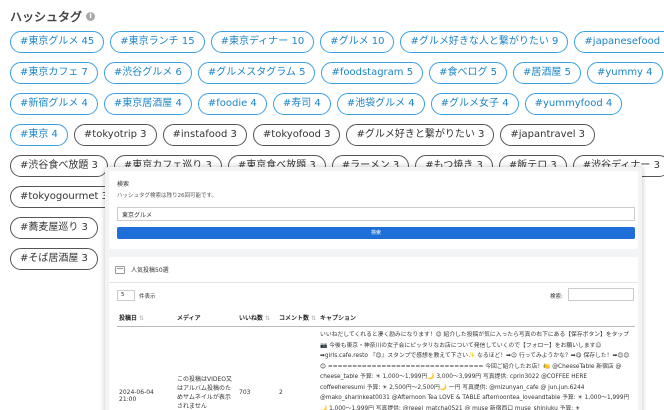 The image size is (664, 410). Describe the element at coordinates (573, 104) in the screenshot. I see `hashtag-chip: #yummyfood 4` at that location.